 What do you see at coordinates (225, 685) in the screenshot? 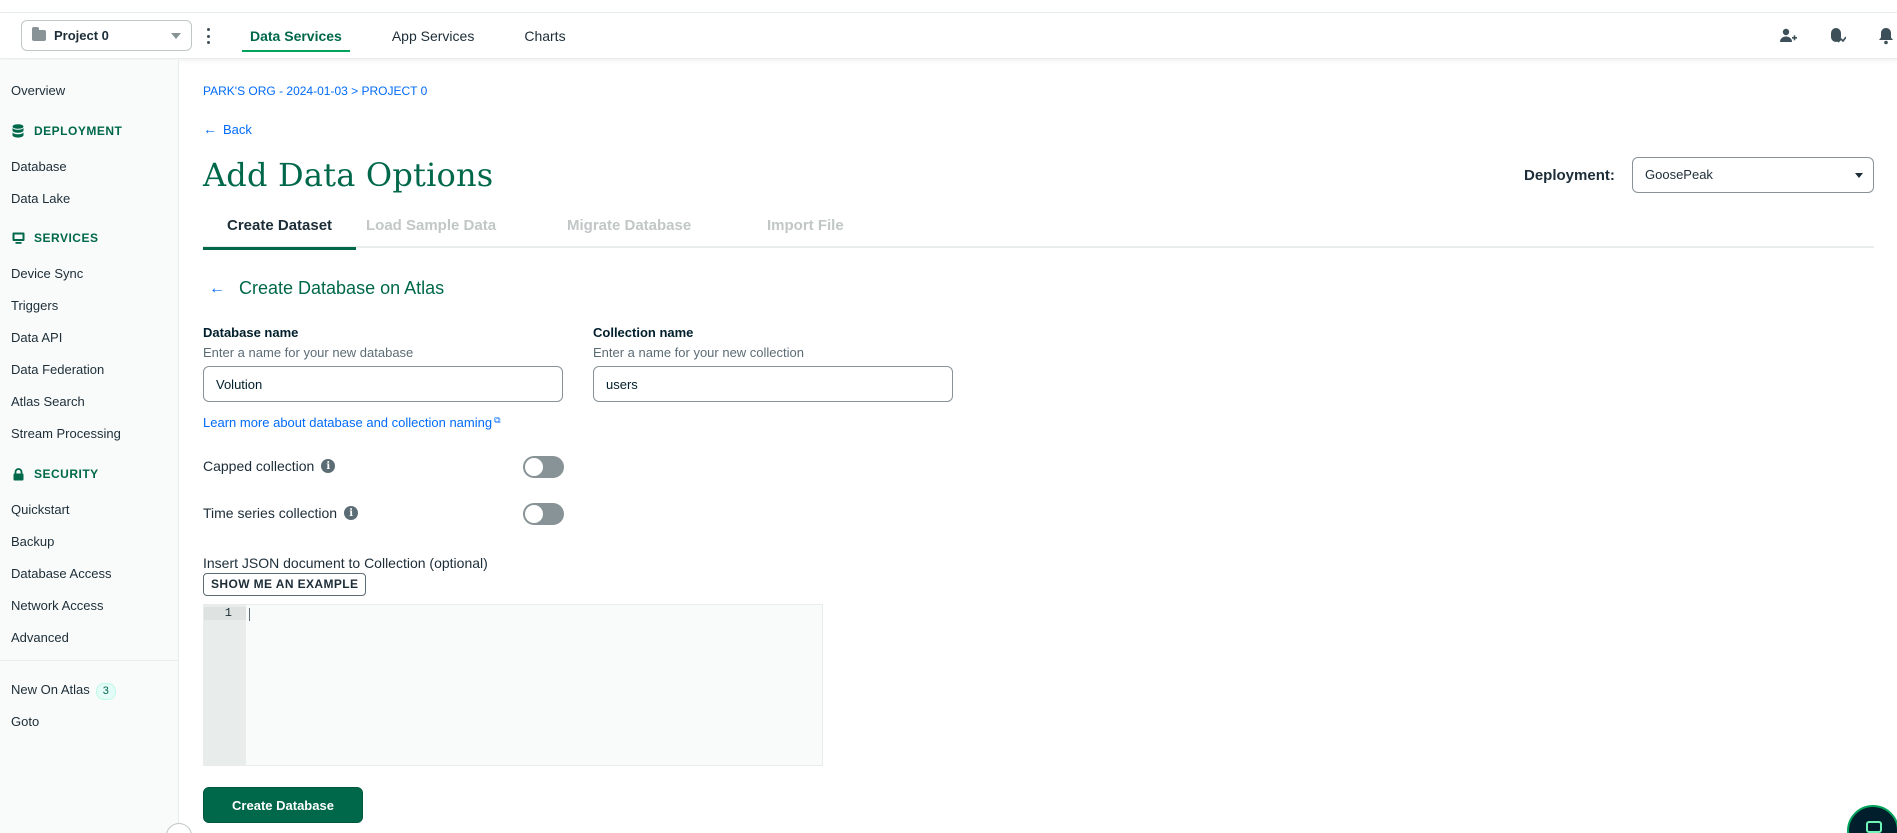
I see `editor-gutter` at bounding box center [225, 685].